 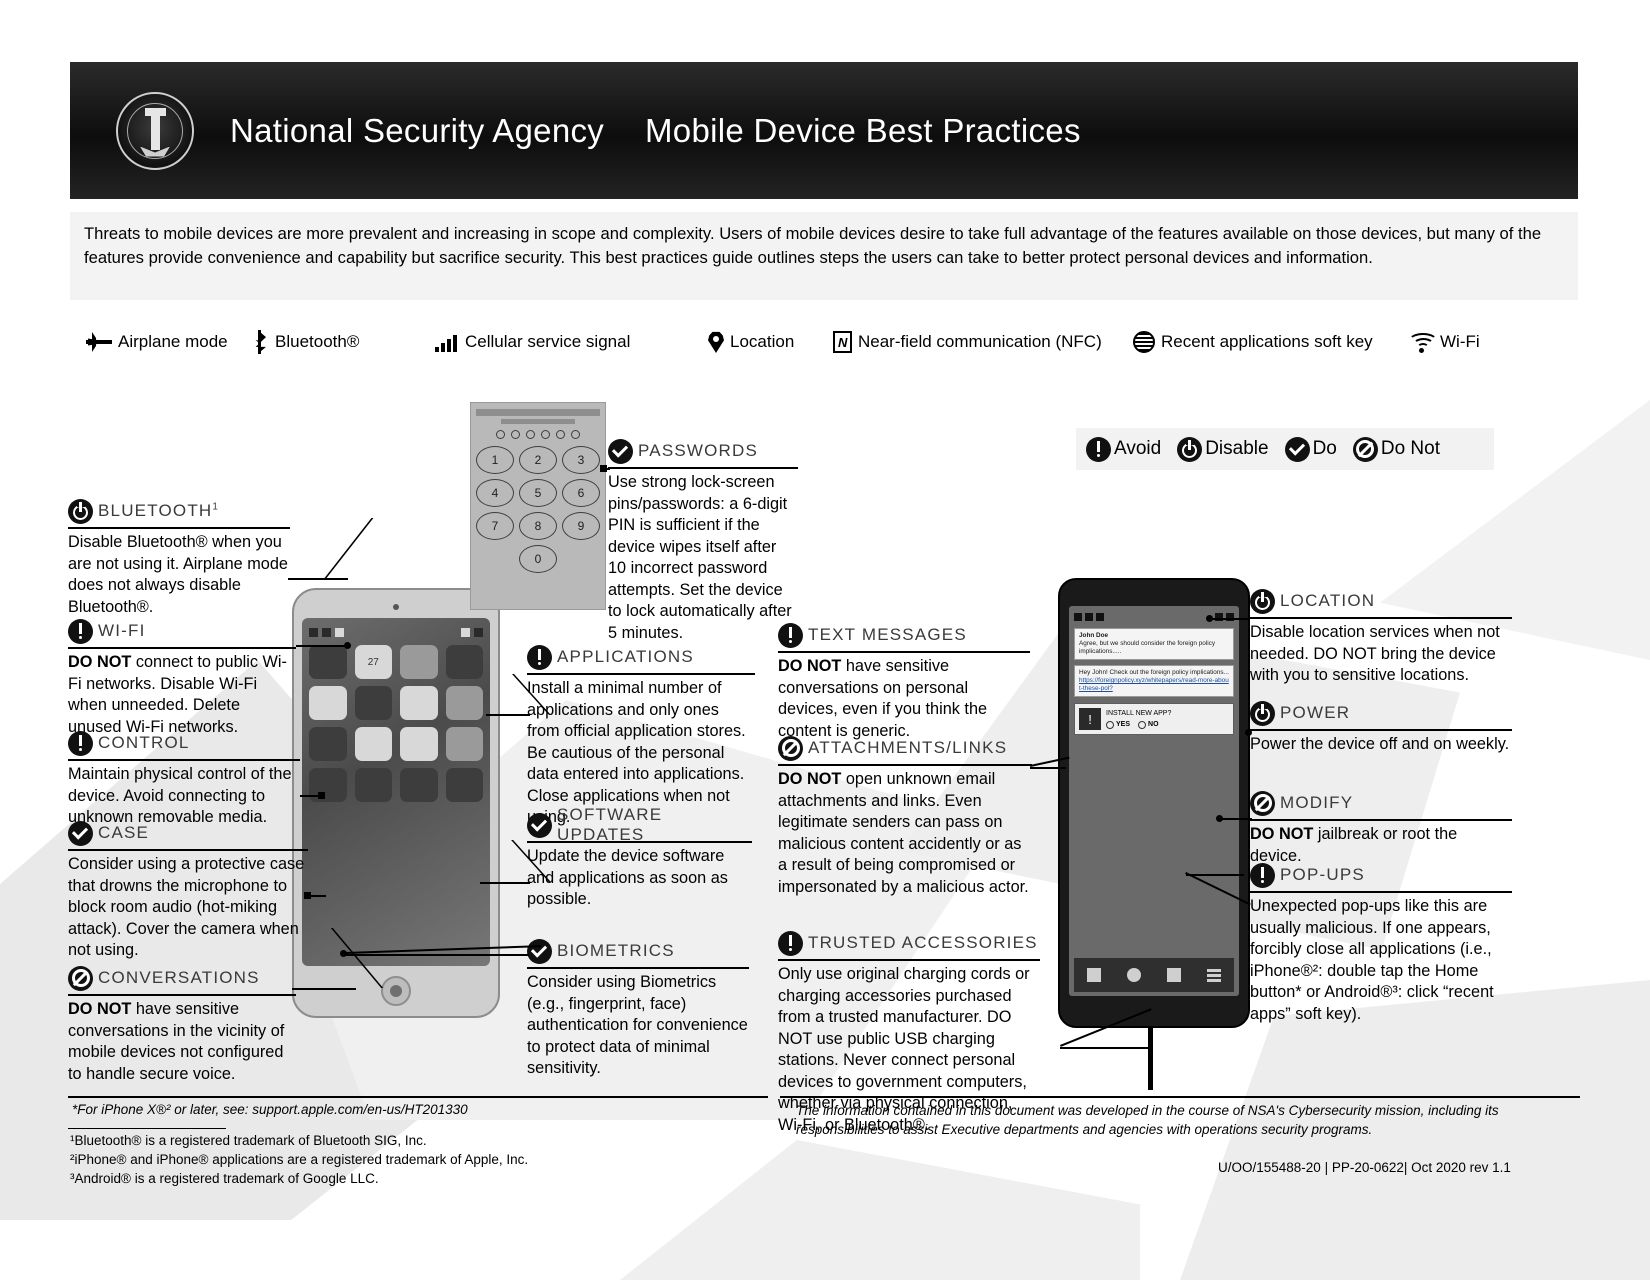 What do you see at coordinates (464, 703) in the screenshot?
I see `app-icon-compass` at bounding box center [464, 703].